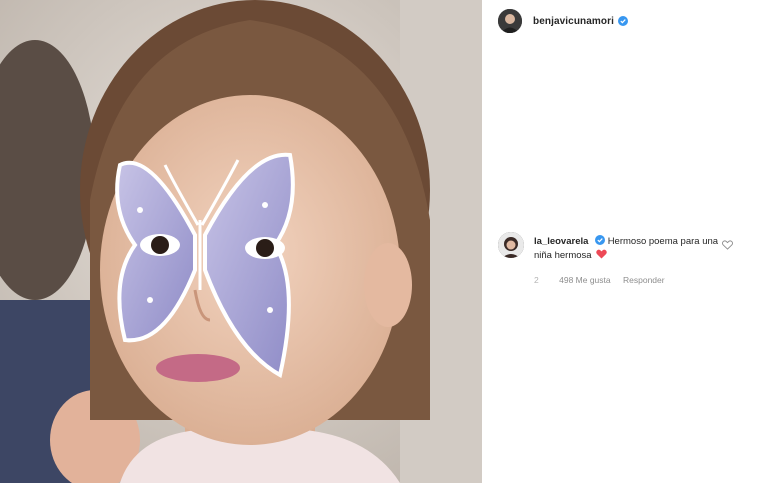 This screenshot has width=767, height=483. What do you see at coordinates (585, 280) in the screenshot?
I see `comment-likes: 498 Me gusta` at bounding box center [585, 280].